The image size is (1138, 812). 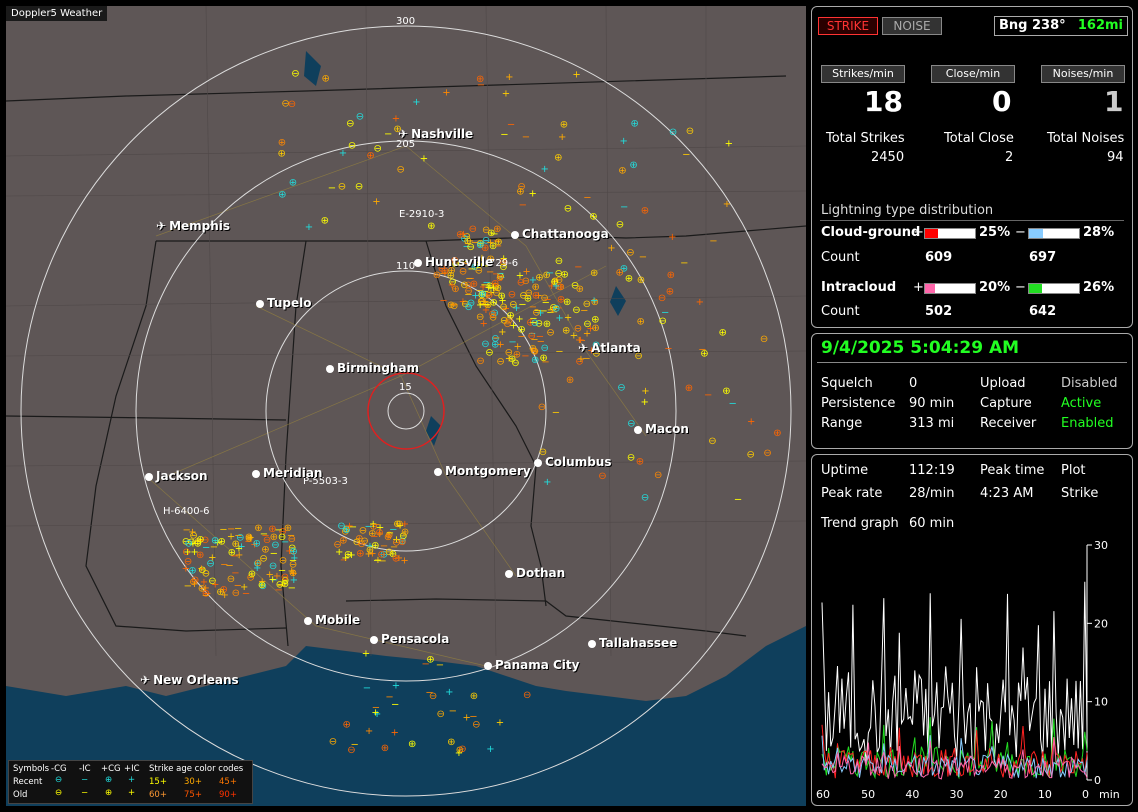 I want to click on airport-icon: ✈, so click(x=583, y=348).